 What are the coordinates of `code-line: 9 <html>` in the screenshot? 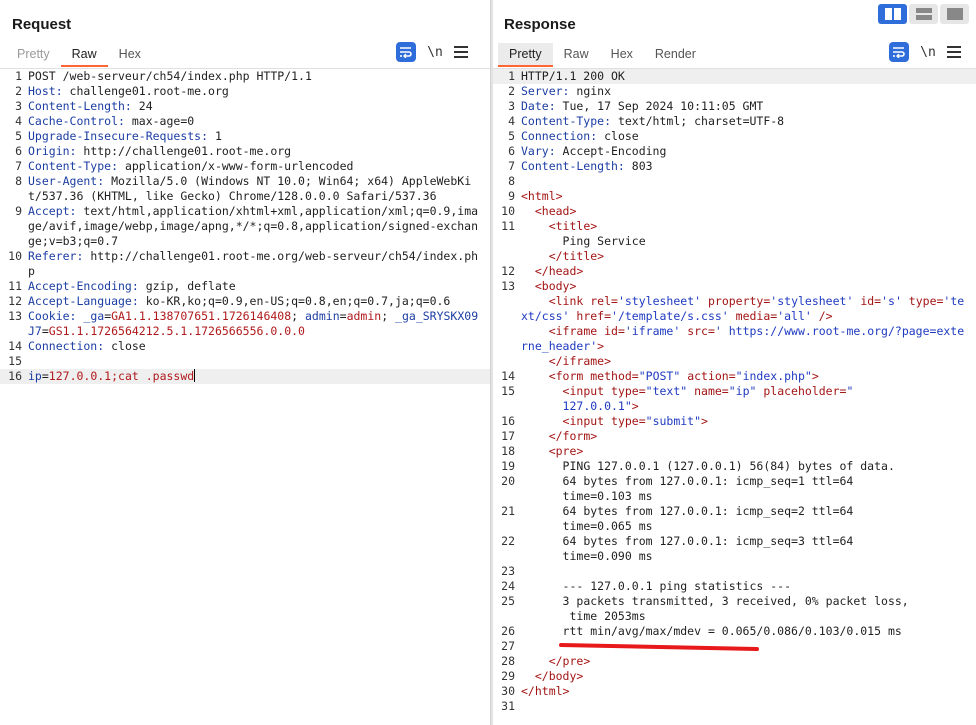 It's located at (734, 196).